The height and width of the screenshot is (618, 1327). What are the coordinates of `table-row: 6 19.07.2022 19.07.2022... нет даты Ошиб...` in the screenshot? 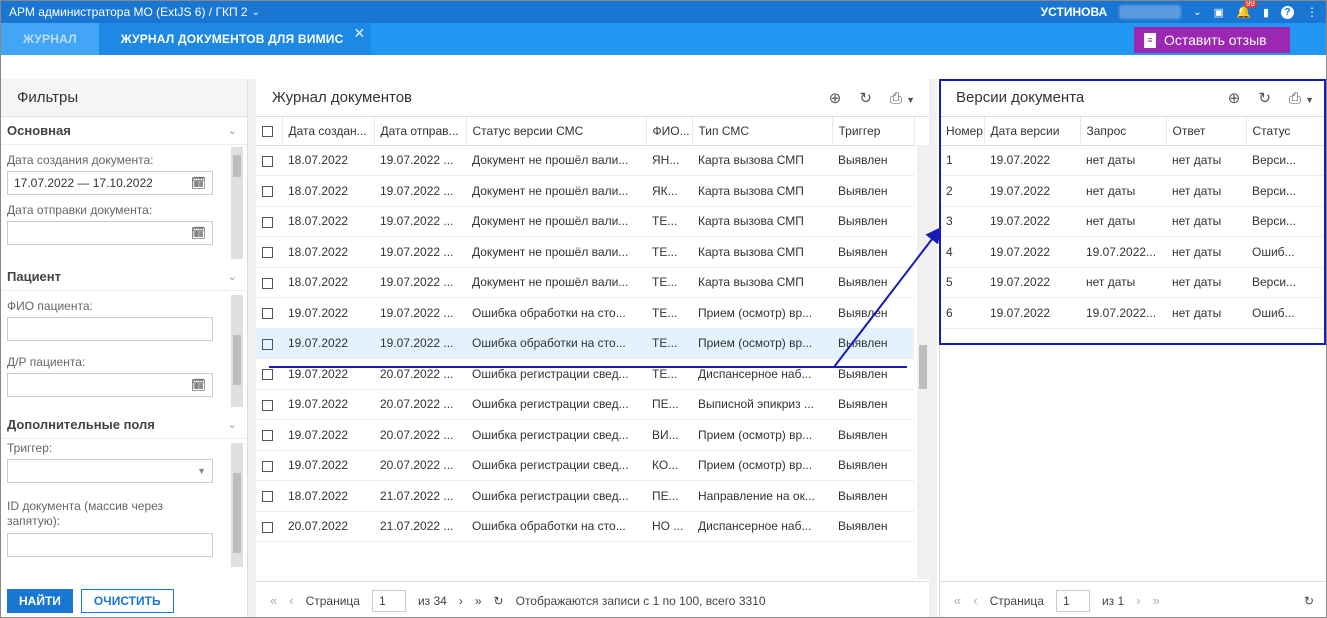 It's located at (1132, 313).